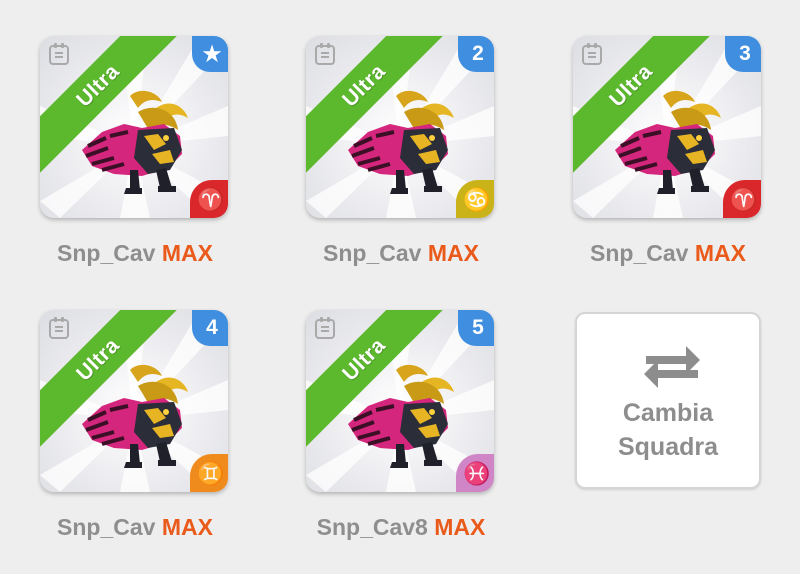 The image size is (800, 574). Describe the element at coordinates (475, 473) in the screenshot. I see `pisces-icon: ♓` at that location.